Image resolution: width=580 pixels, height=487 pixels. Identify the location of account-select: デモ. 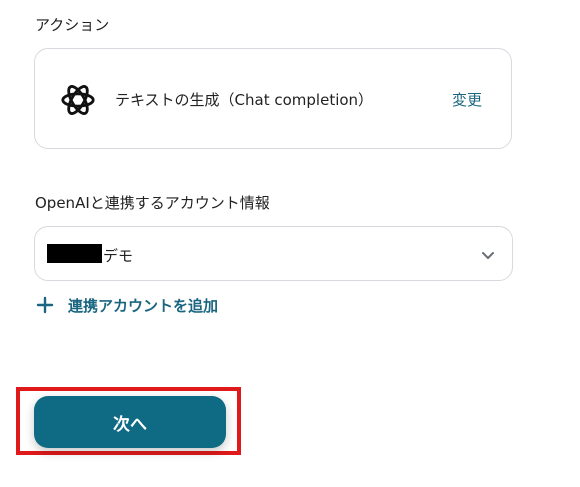
(273, 253).